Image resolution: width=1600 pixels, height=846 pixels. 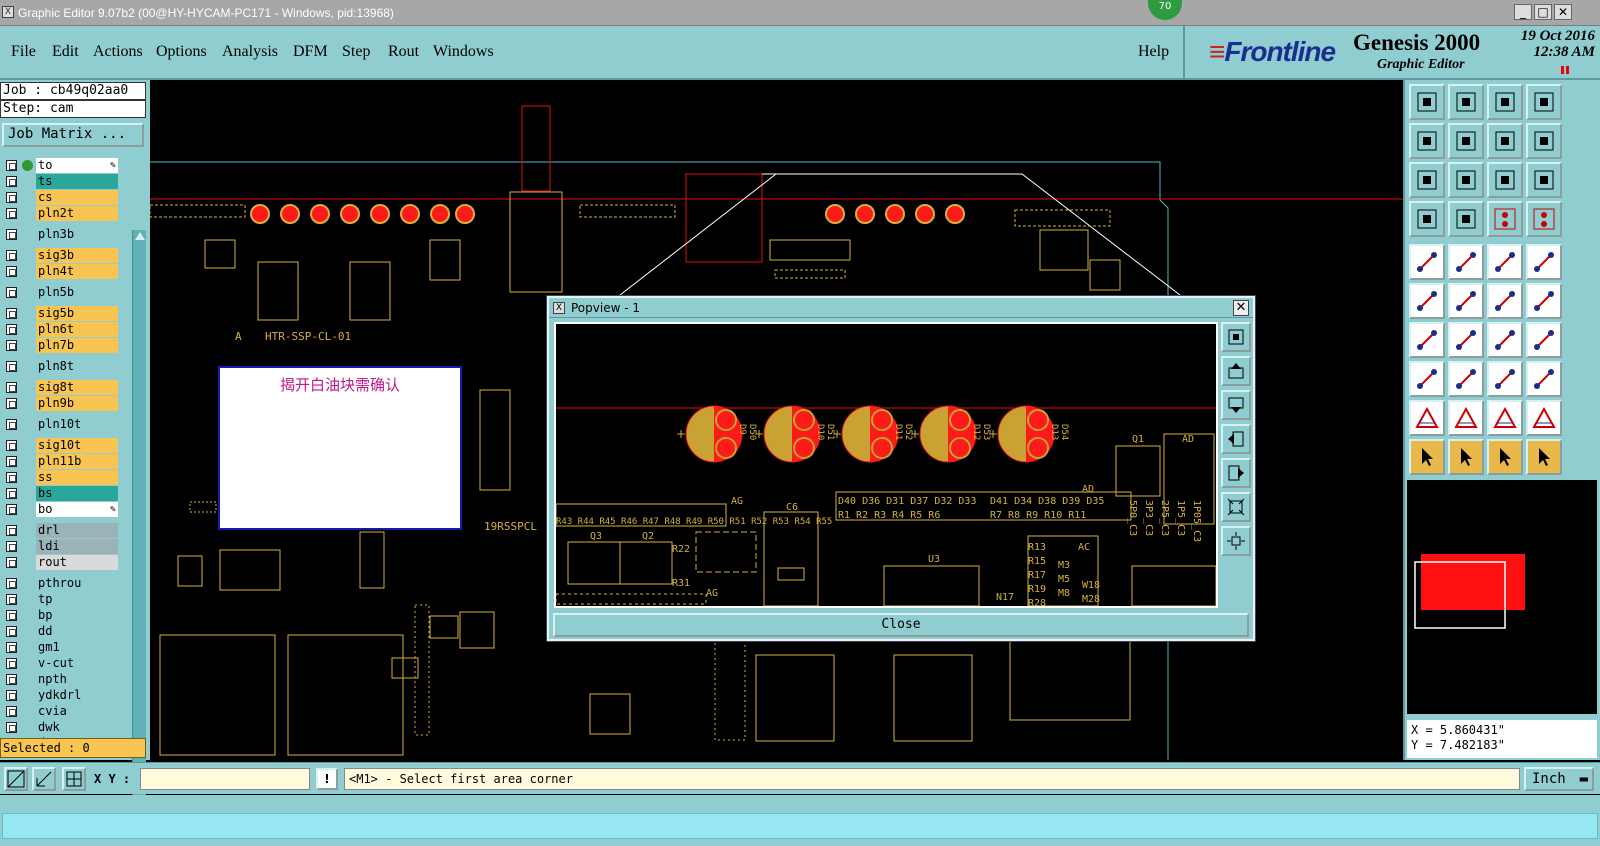 I want to click on popview-pan-up-icon, so click(x=1236, y=371).